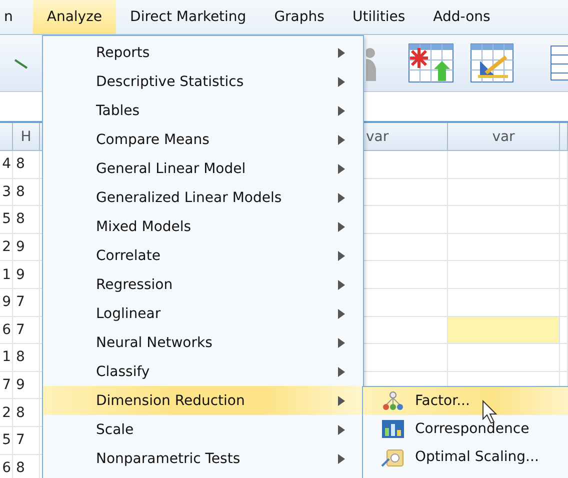 Image resolution: width=568 pixels, height=478 pixels. Describe the element at coordinates (6, 165) in the screenshot. I see `table-cell: 4` at that location.